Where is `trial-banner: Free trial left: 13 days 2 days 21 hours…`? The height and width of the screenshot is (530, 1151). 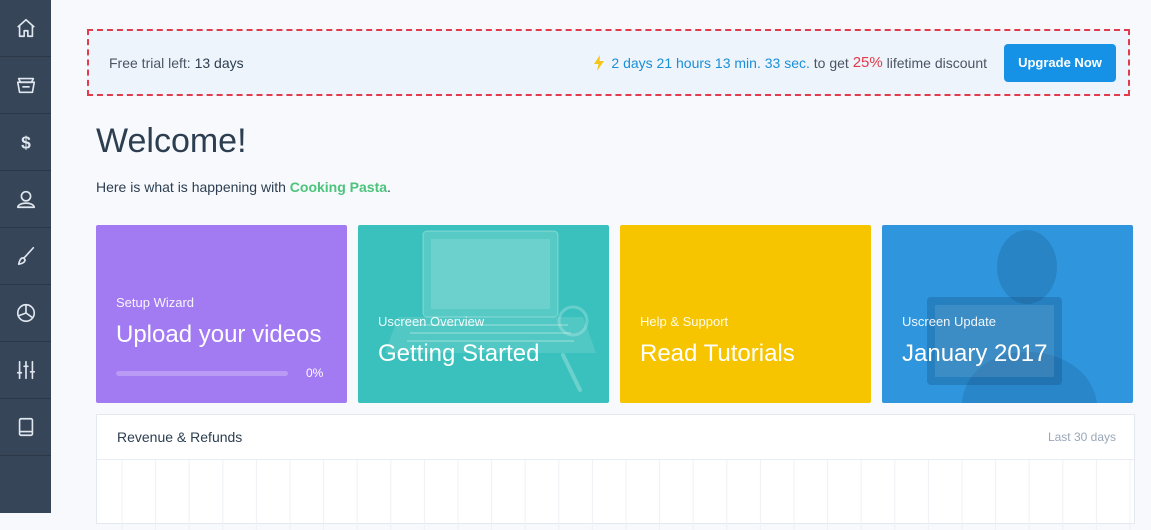
trial-banner: Free trial left: 13 days 2 days 21 hours… is located at coordinates (608, 62).